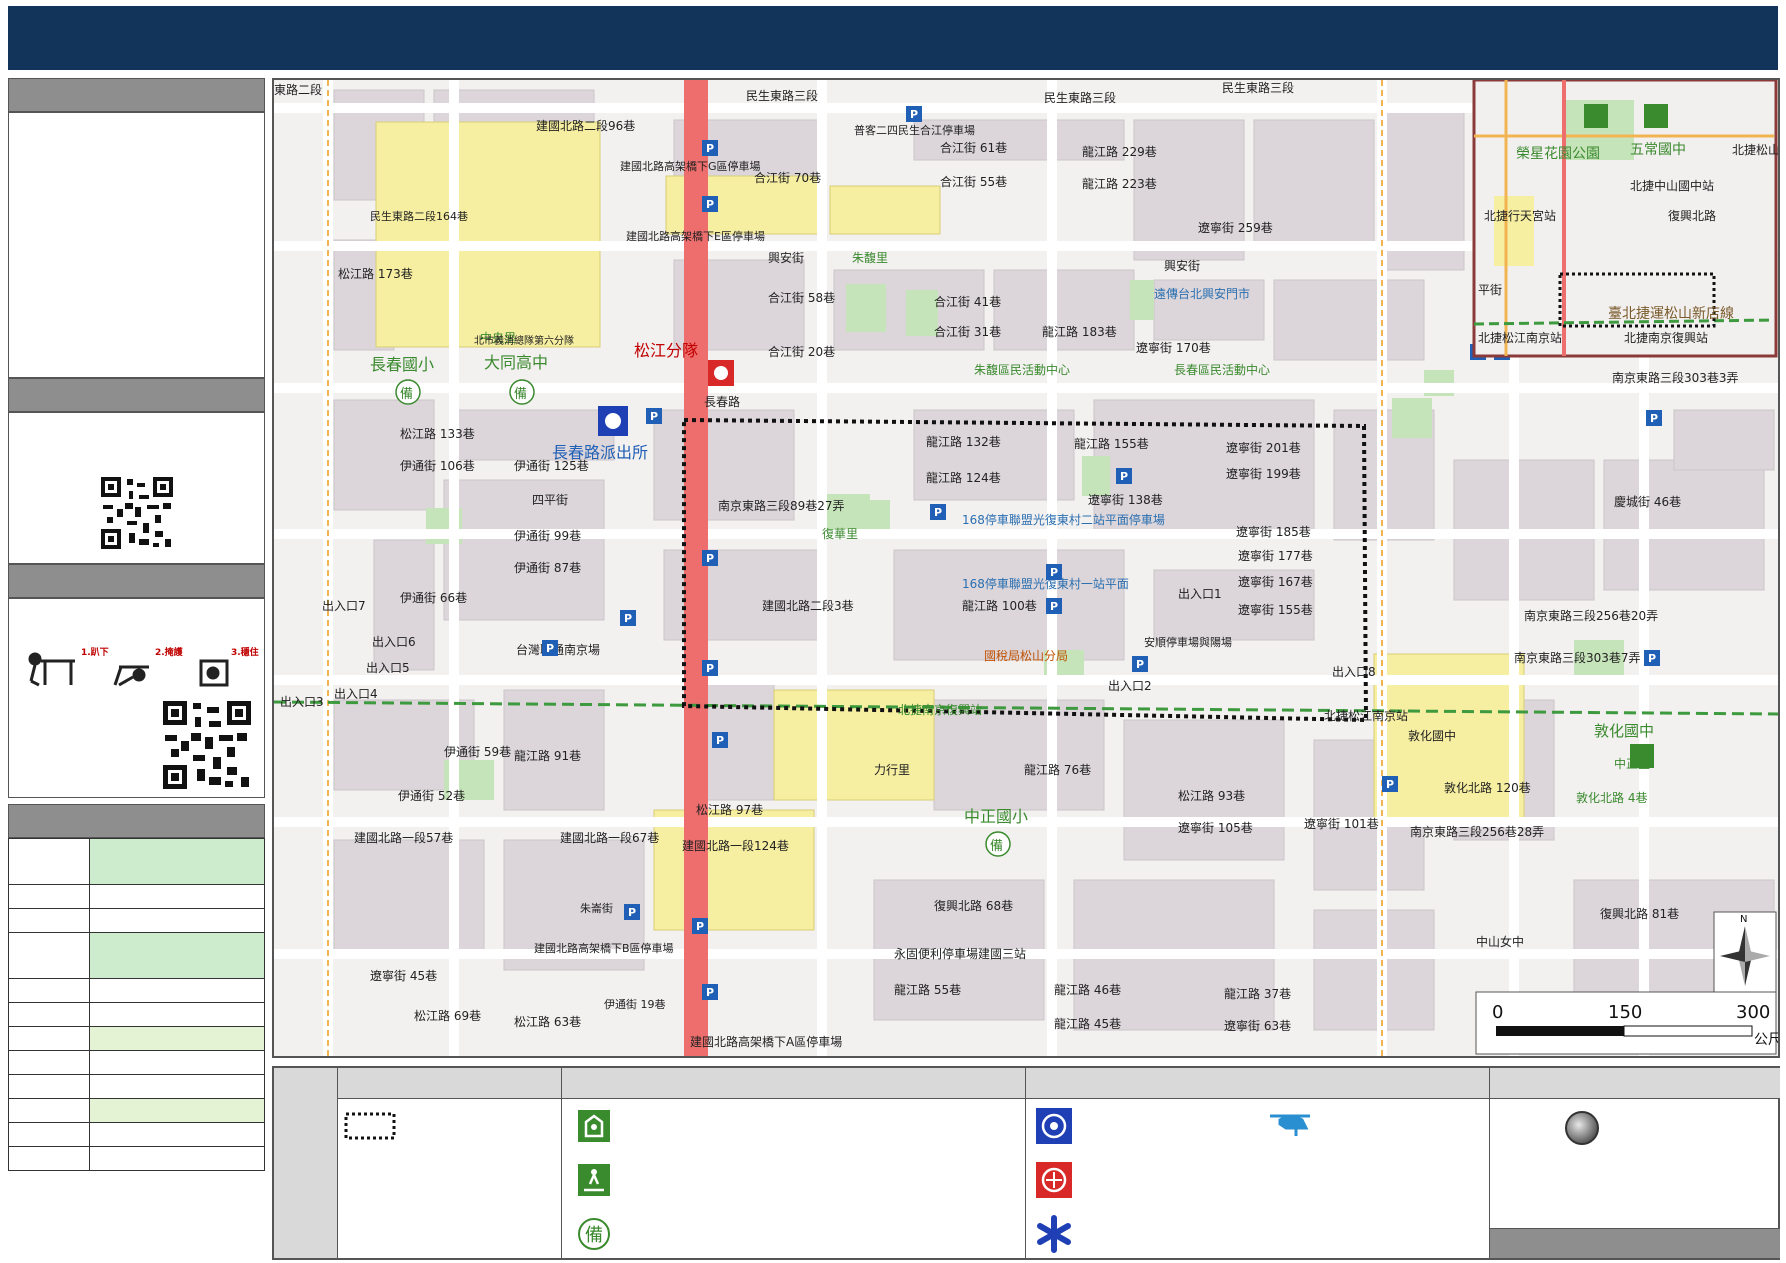  I want to click on reserve-shelter-icon: 備, so click(594, 1234).